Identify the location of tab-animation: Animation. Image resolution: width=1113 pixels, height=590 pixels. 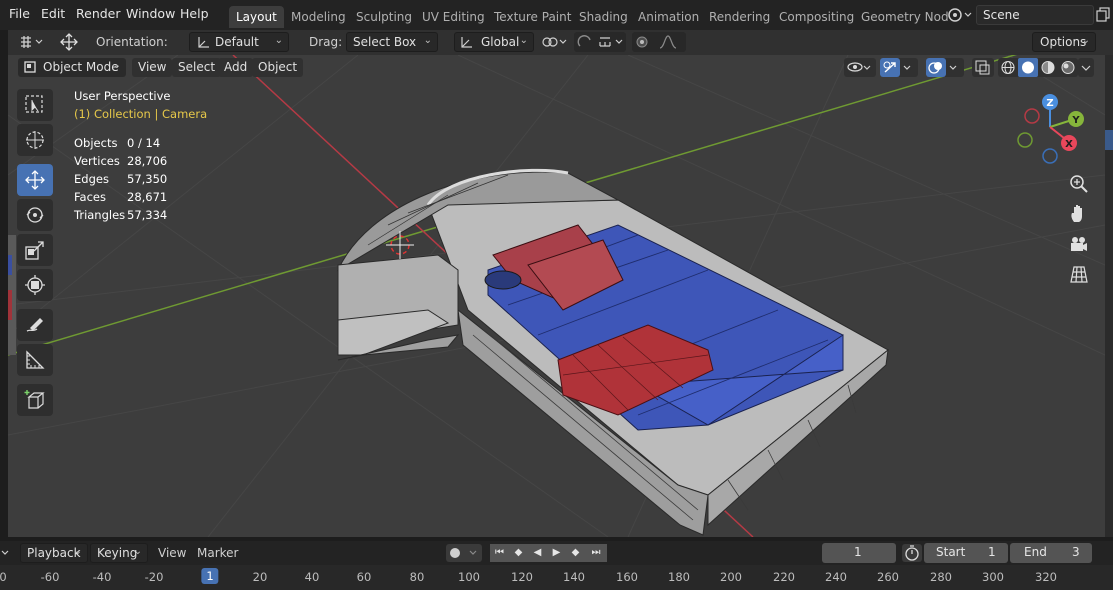
(668, 17).